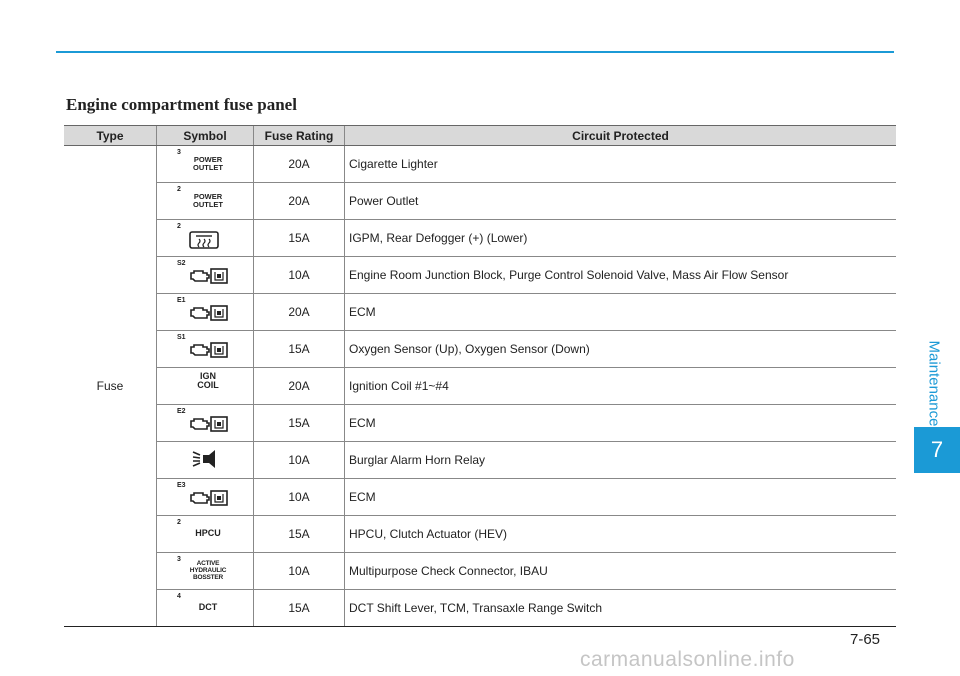 The image size is (960, 676). Describe the element at coordinates (865, 639) in the screenshot. I see `page-number: 7-65` at that location.